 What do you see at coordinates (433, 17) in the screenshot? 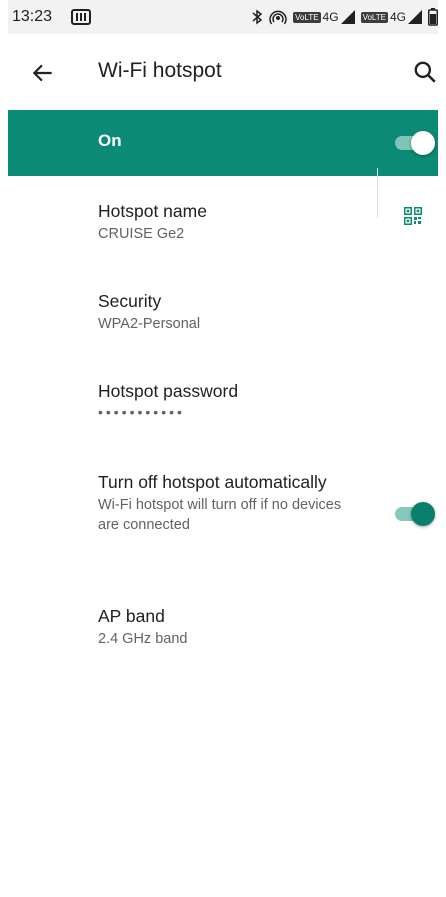
I see `battery-icon` at bounding box center [433, 17].